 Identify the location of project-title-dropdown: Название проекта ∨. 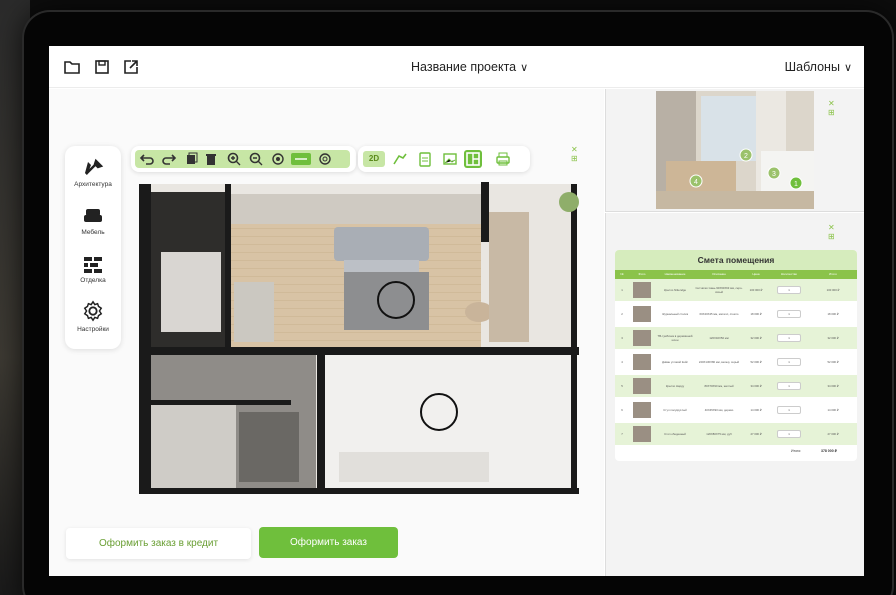
(469, 67).